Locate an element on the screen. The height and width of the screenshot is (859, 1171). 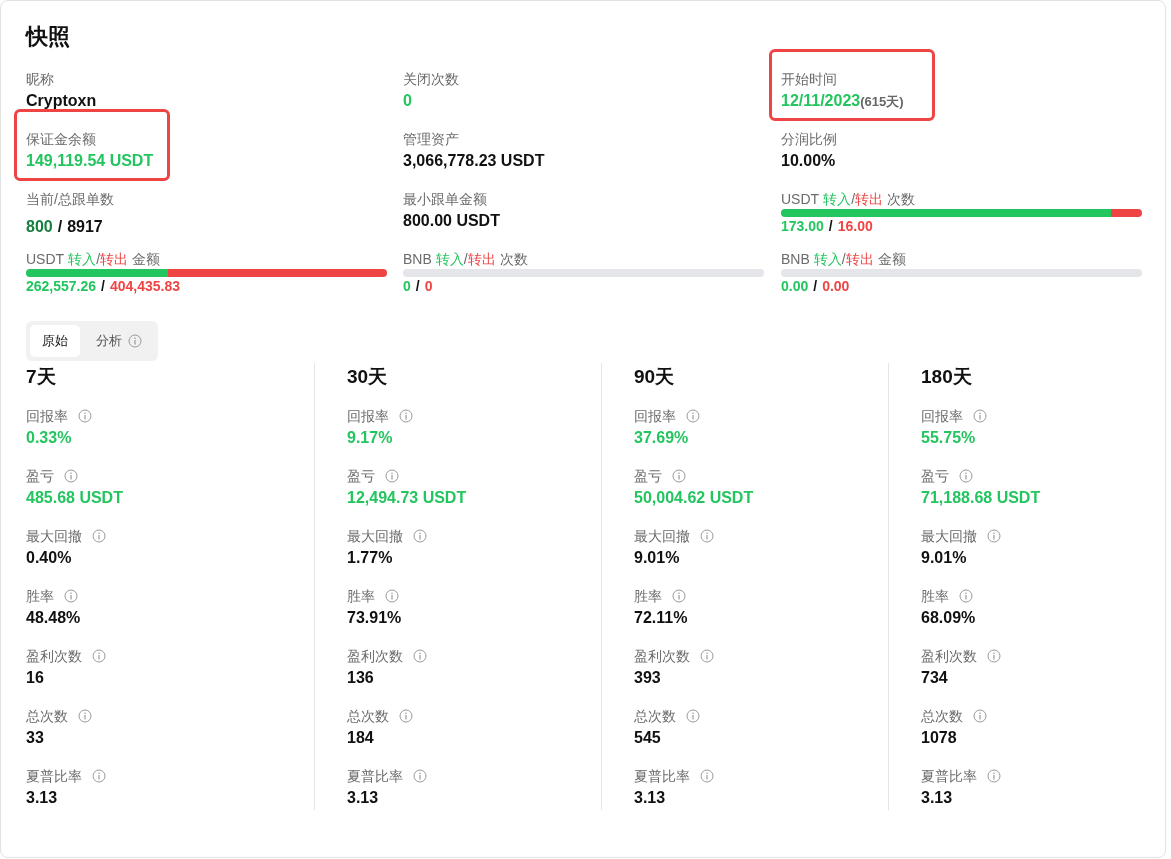
metric-value: 545 is located at coordinates (648, 738).